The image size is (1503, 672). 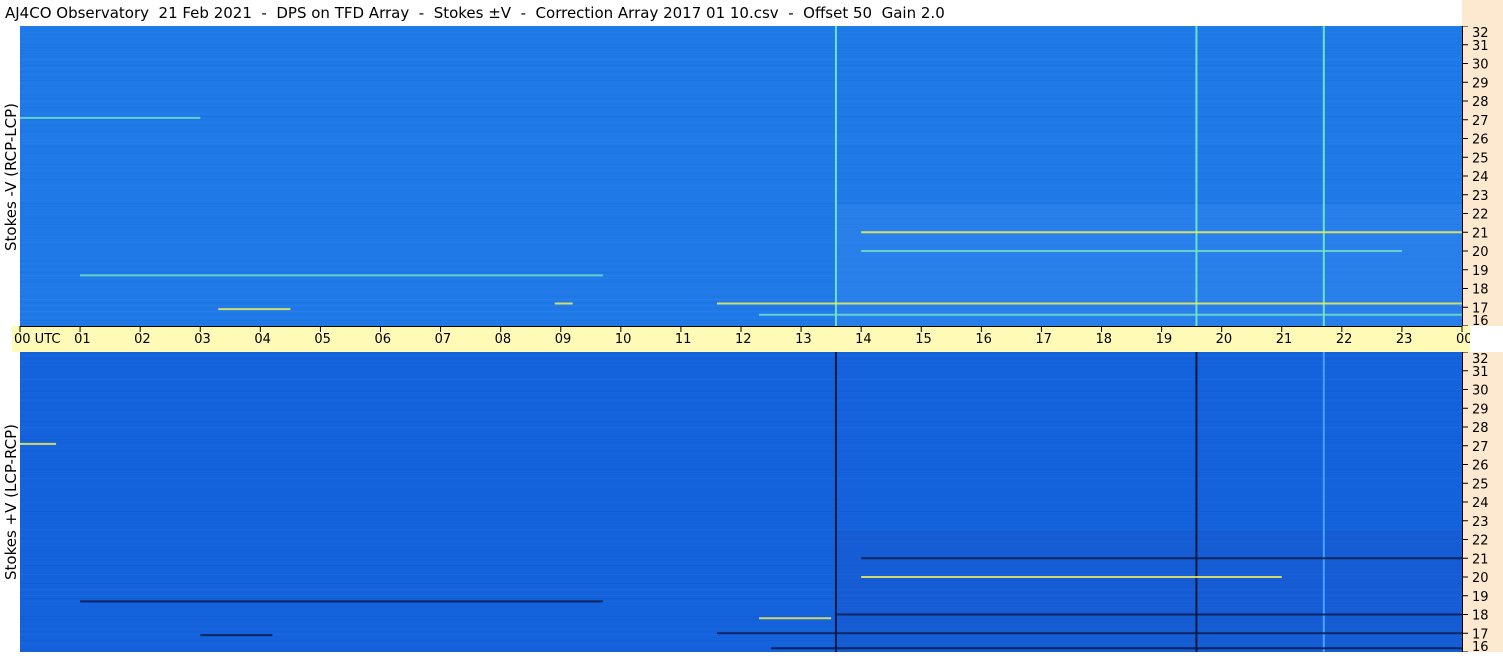 What do you see at coordinates (1404, 339) in the screenshot?
I see `time-tick-label: 23` at bounding box center [1404, 339].